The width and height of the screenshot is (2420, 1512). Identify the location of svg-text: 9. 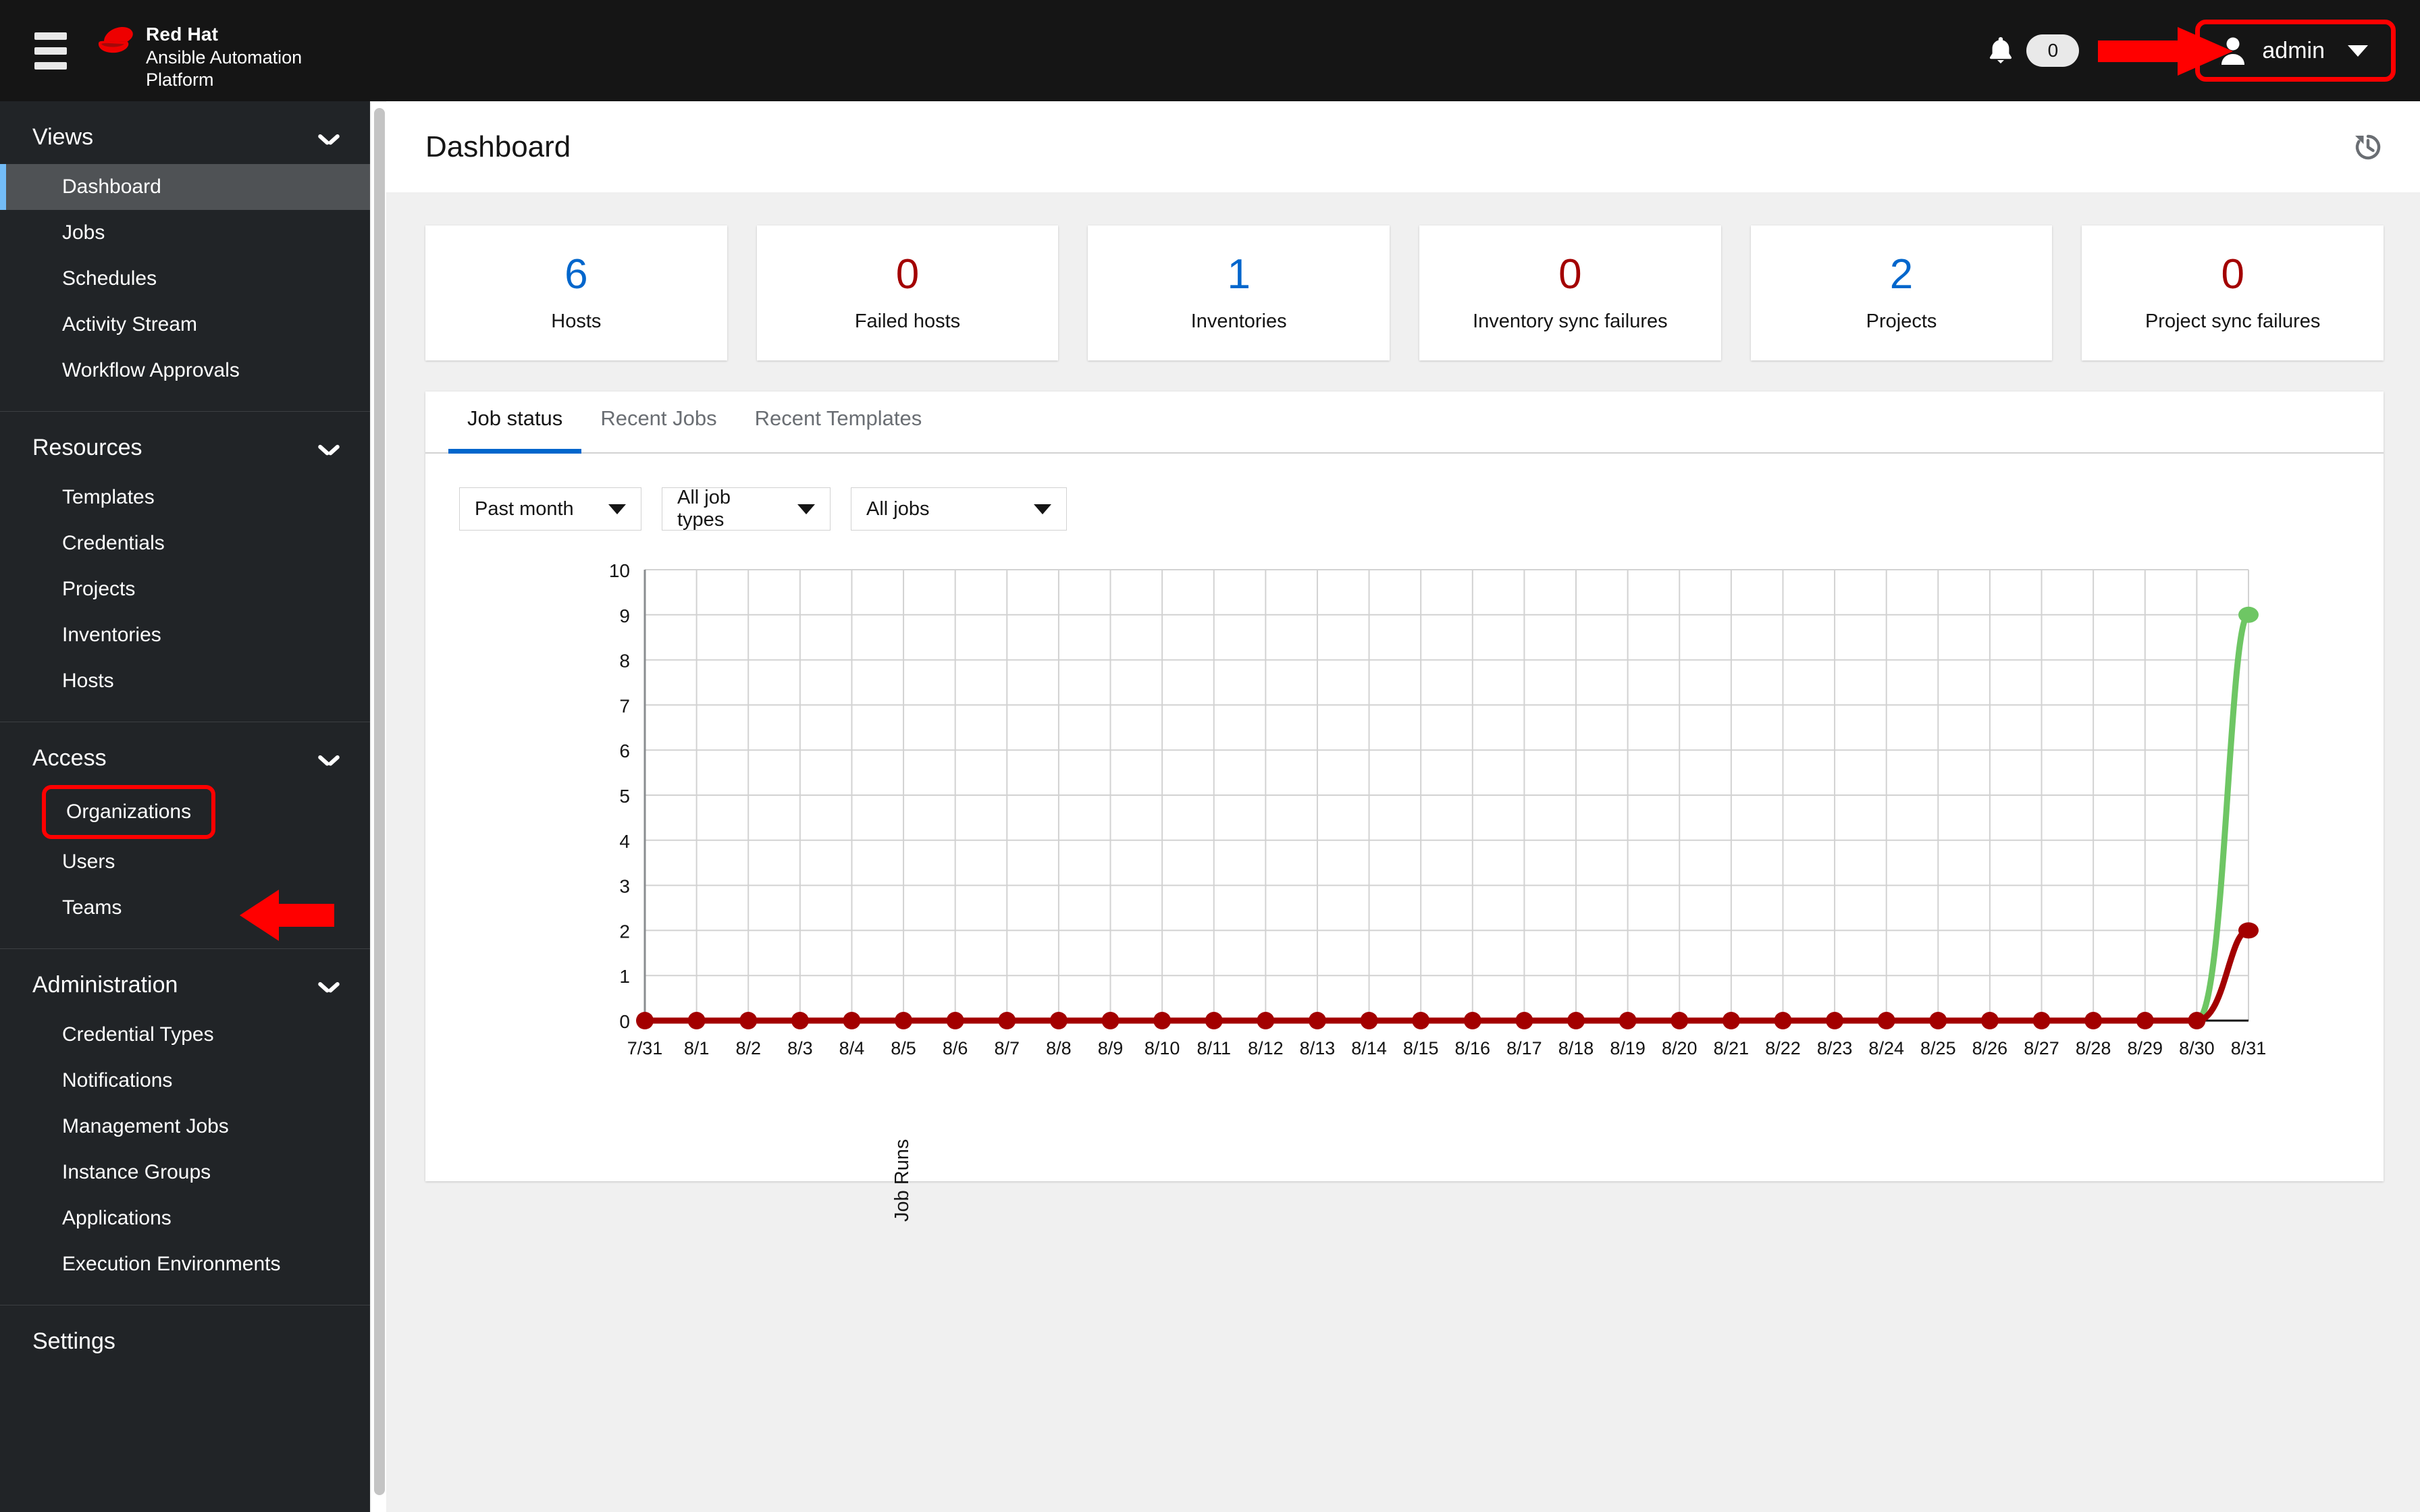
(624, 615).